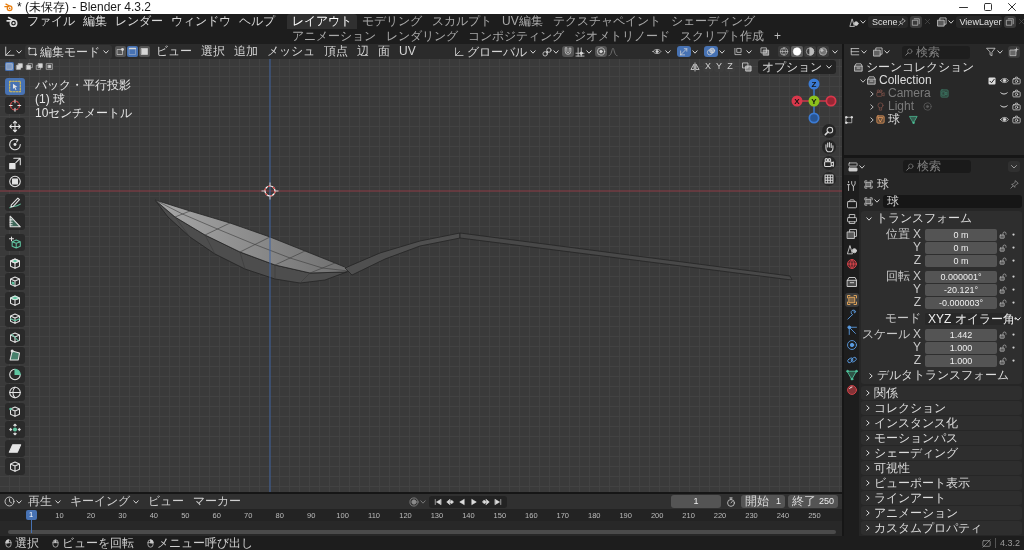 This screenshot has height=550, width=1024. Describe the element at coordinates (657, 51) in the screenshot. I see `eye-icon` at that location.